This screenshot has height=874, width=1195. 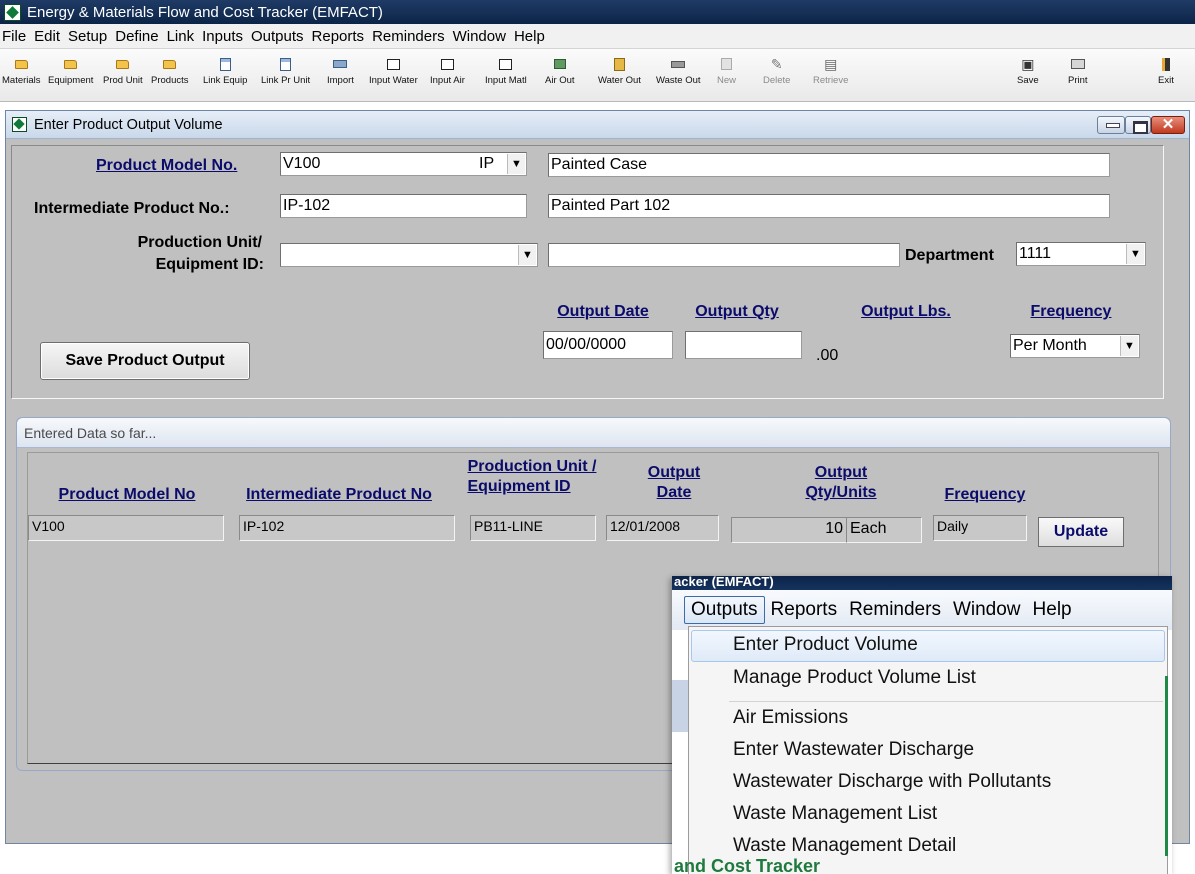 I want to click on header-output-qty-line2: Qty/Units, so click(x=841, y=492).